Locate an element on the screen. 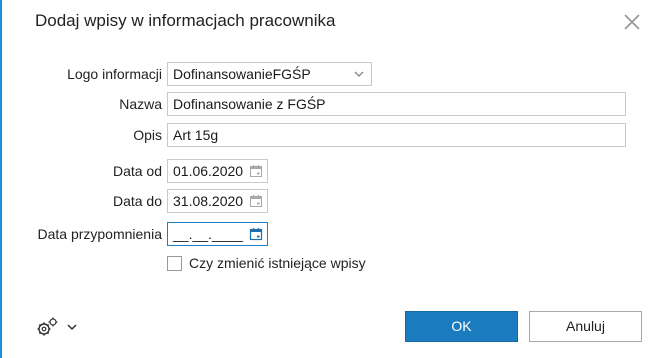 This screenshot has width=654, height=358. date-to-label: Data do is located at coordinates (137, 201).